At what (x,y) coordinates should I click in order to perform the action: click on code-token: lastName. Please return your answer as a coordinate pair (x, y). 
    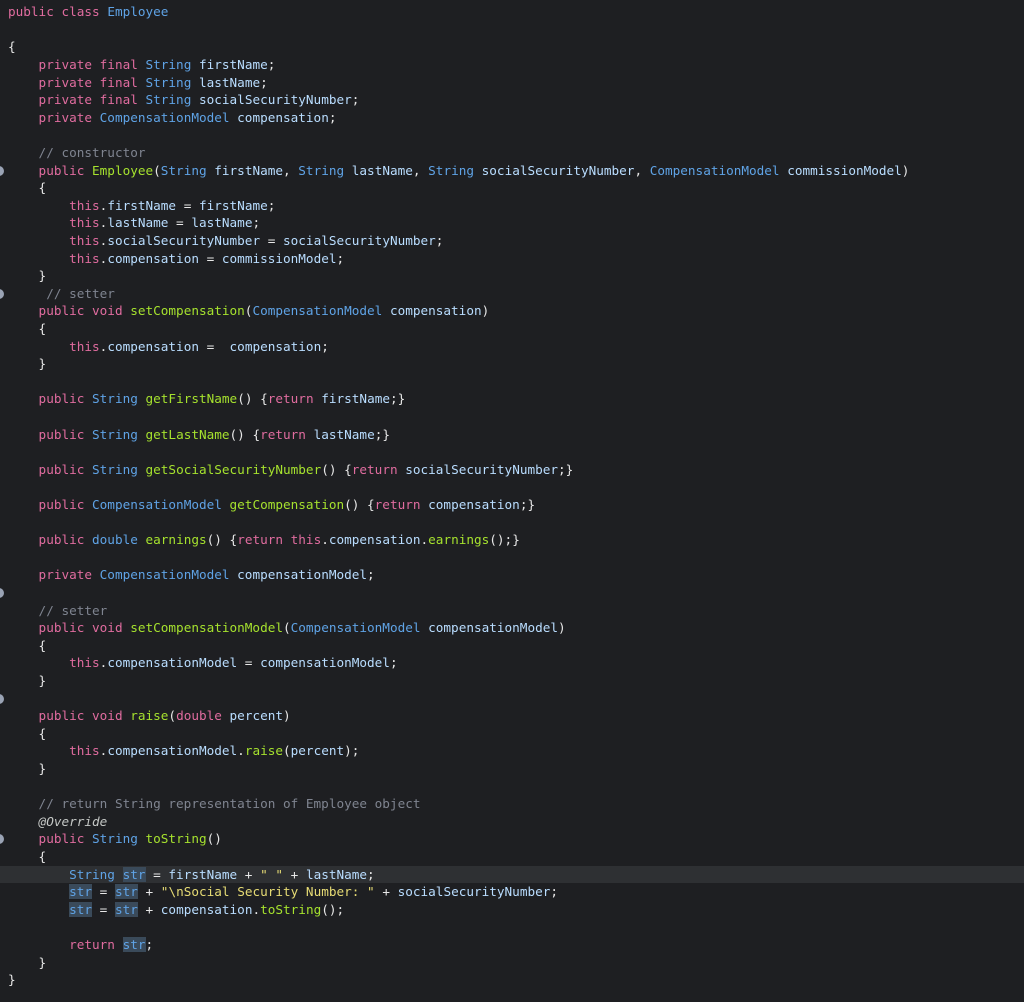
    Looking at the image, I should click on (138, 223).